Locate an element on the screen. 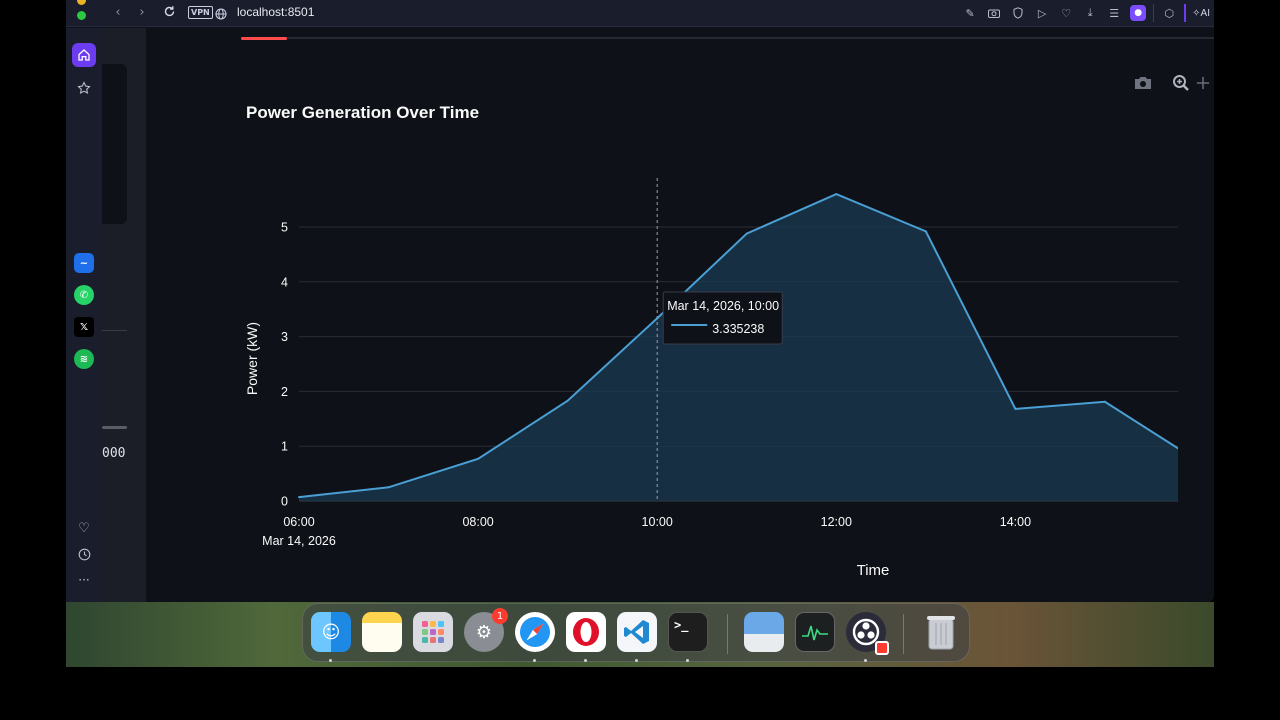  sidebar-item-history is located at coordinates (84, 554).